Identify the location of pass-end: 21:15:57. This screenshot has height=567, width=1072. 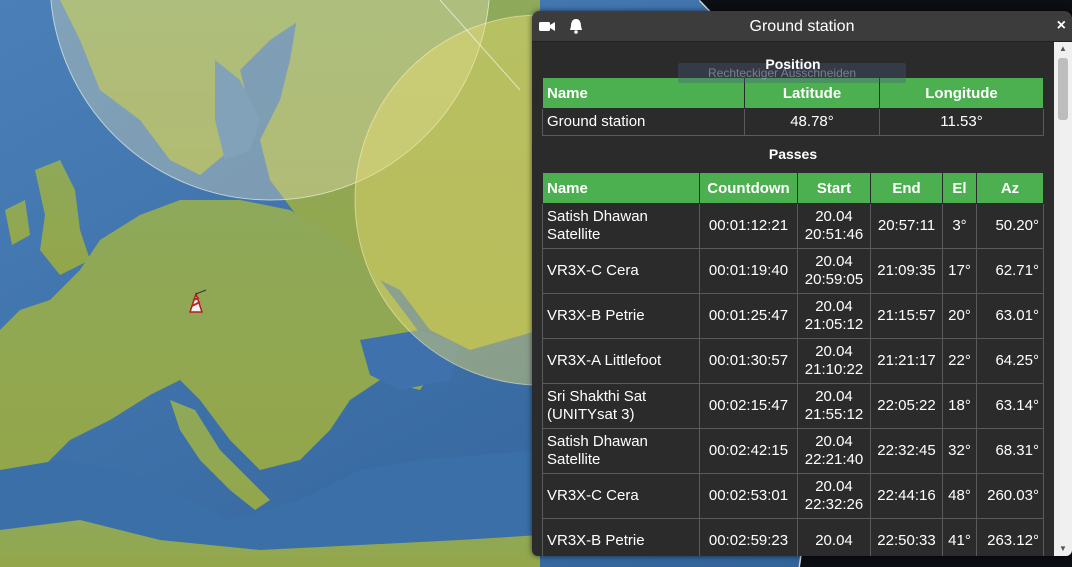
(906, 316).